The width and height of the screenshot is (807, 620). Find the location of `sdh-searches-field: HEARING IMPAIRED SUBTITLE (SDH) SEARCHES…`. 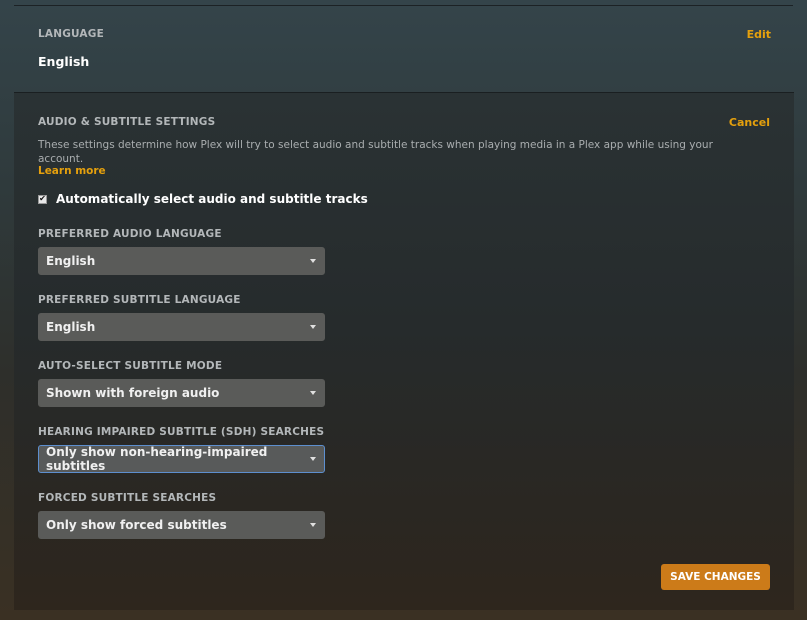

sdh-searches-field: HEARING IMPAIRED SUBTITLE (SDH) SEARCHES… is located at coordinates (181, 449).